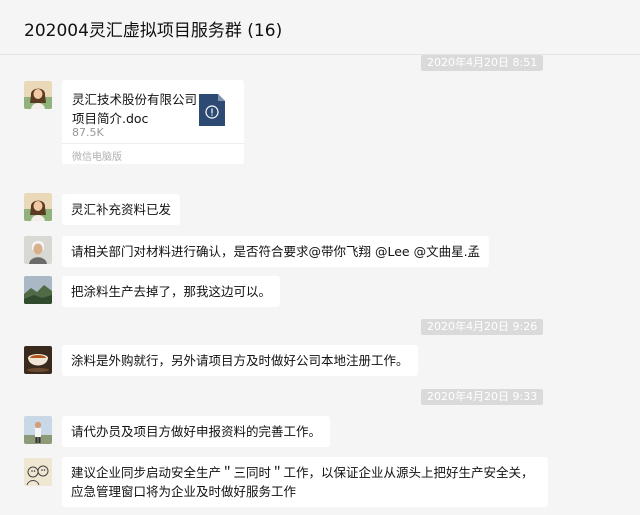 This screenshot has width=640, height=515. What do you see at coordinates (482, 397) in the screenshot?
I see `timestamp-pill: 2020年4月20日 9:33` at bounding box center [482, 397].